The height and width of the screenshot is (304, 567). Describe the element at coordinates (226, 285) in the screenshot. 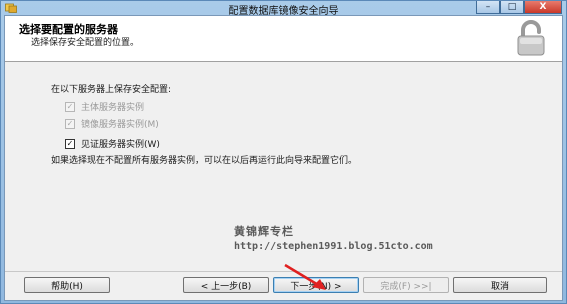

I see `back-button: < 上一步(B)` at that location.